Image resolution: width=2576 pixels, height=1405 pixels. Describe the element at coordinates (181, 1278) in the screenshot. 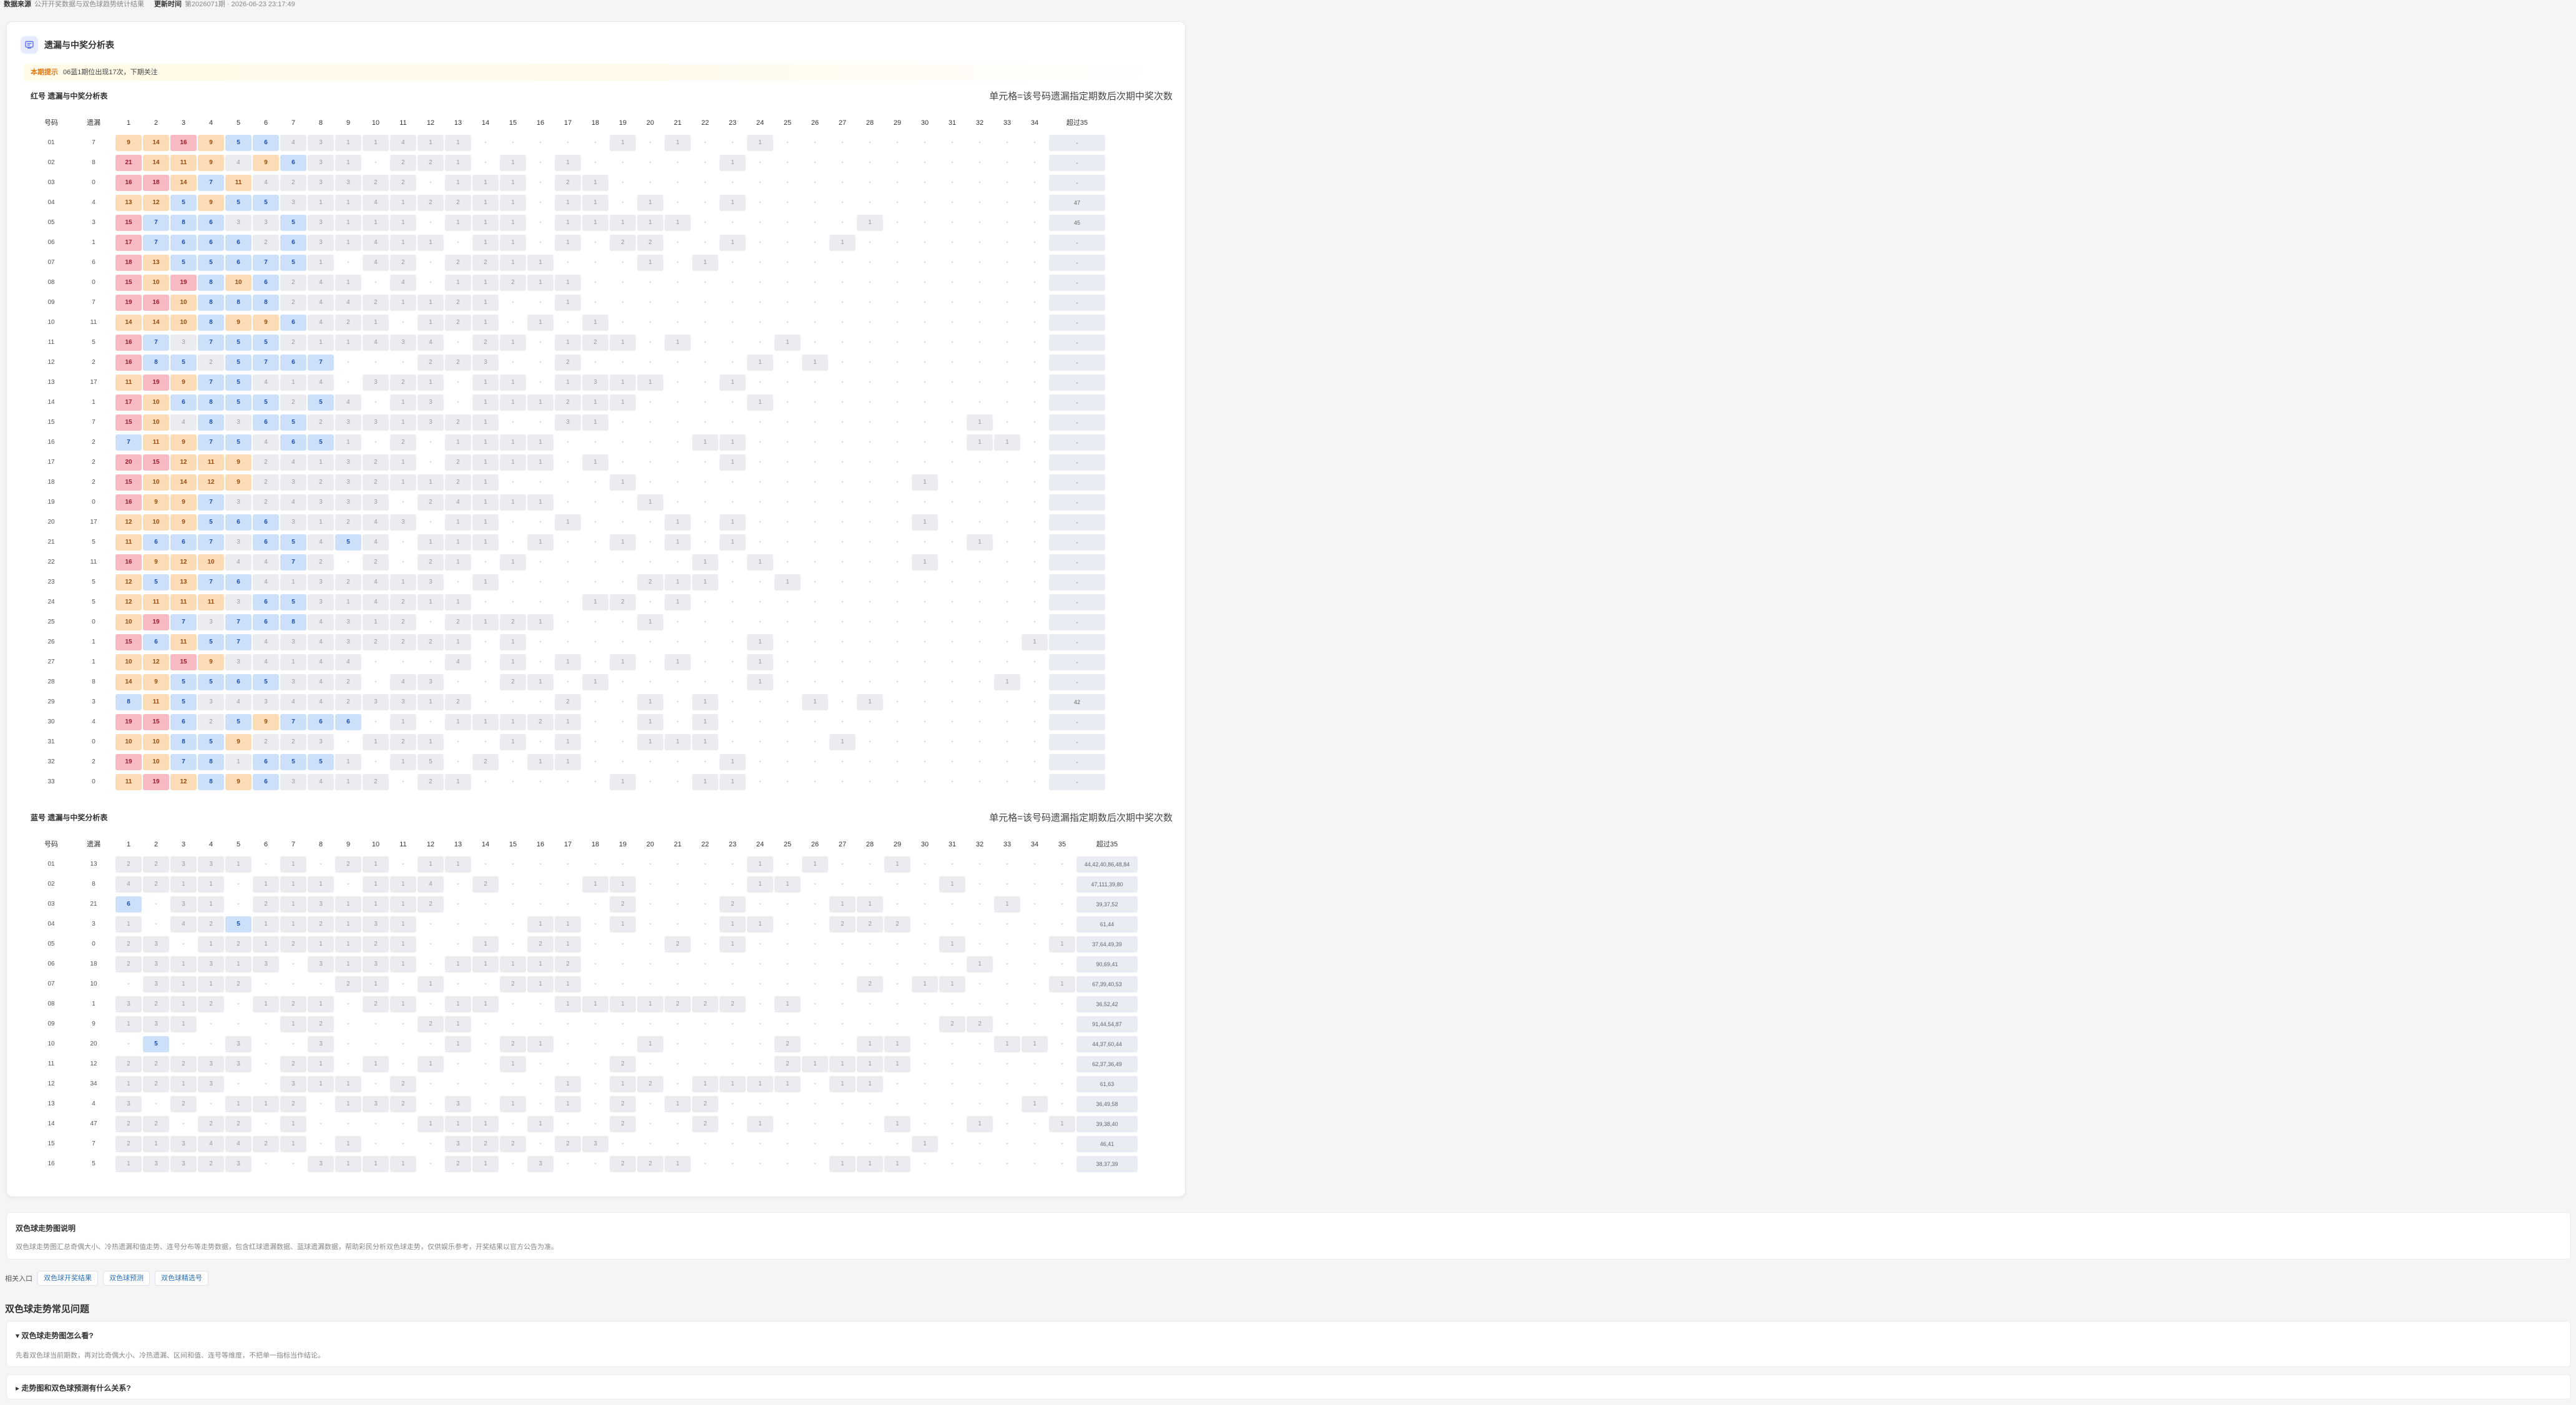

I see `link-picks: 双色球精选号` at that location.